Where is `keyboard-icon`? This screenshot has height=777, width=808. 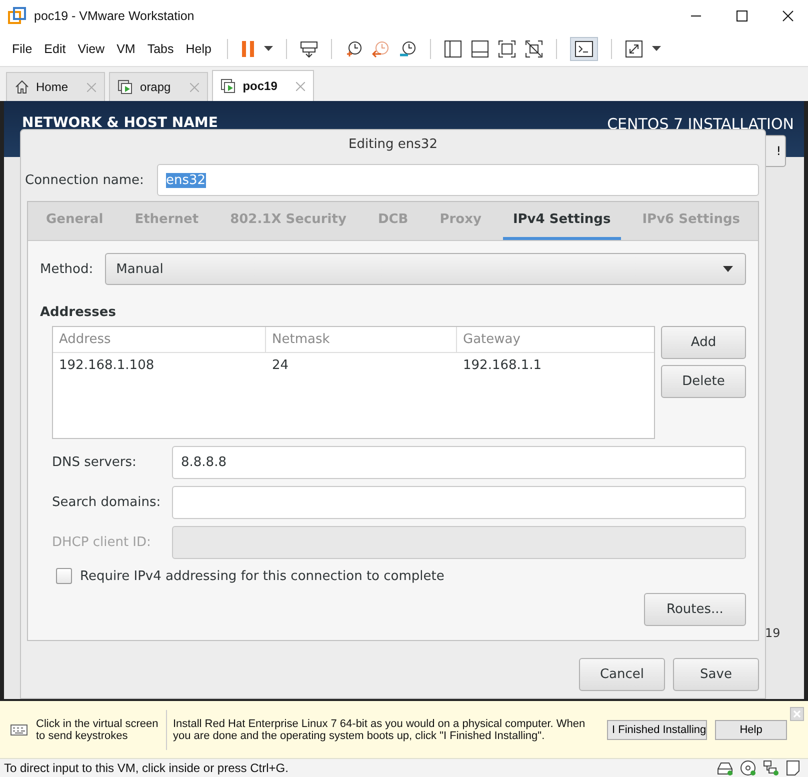
keyboard-icon is located at coordinates (19, 729).